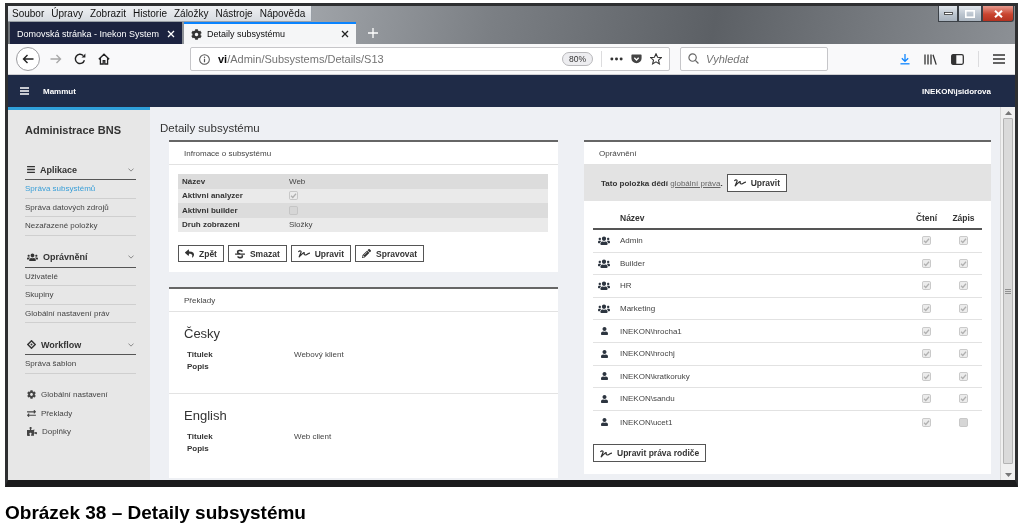 This screenshot has height=532, width=1024. Describe the element at coordinates (957, 59) in the screenshot. I see `sidebar-icon` at that location.